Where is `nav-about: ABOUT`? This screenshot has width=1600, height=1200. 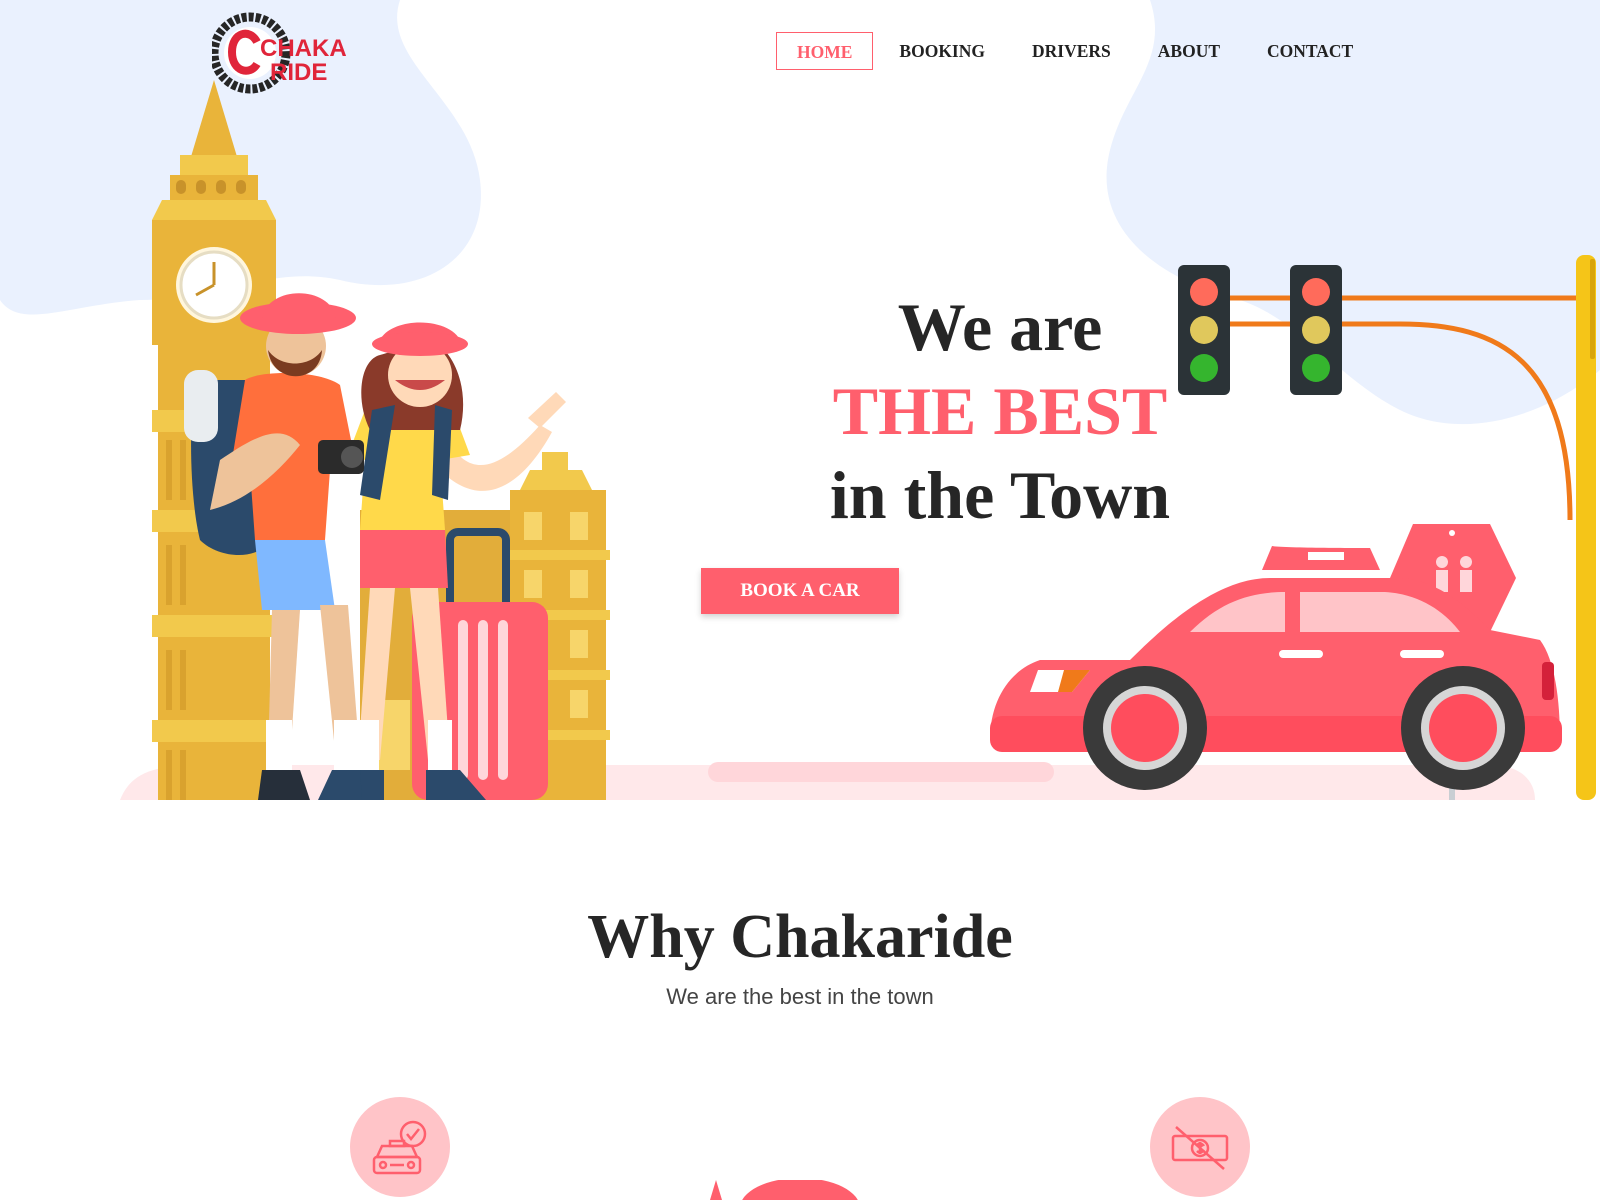 nav-about: ABOUT is located at coordinates (1189, 51).